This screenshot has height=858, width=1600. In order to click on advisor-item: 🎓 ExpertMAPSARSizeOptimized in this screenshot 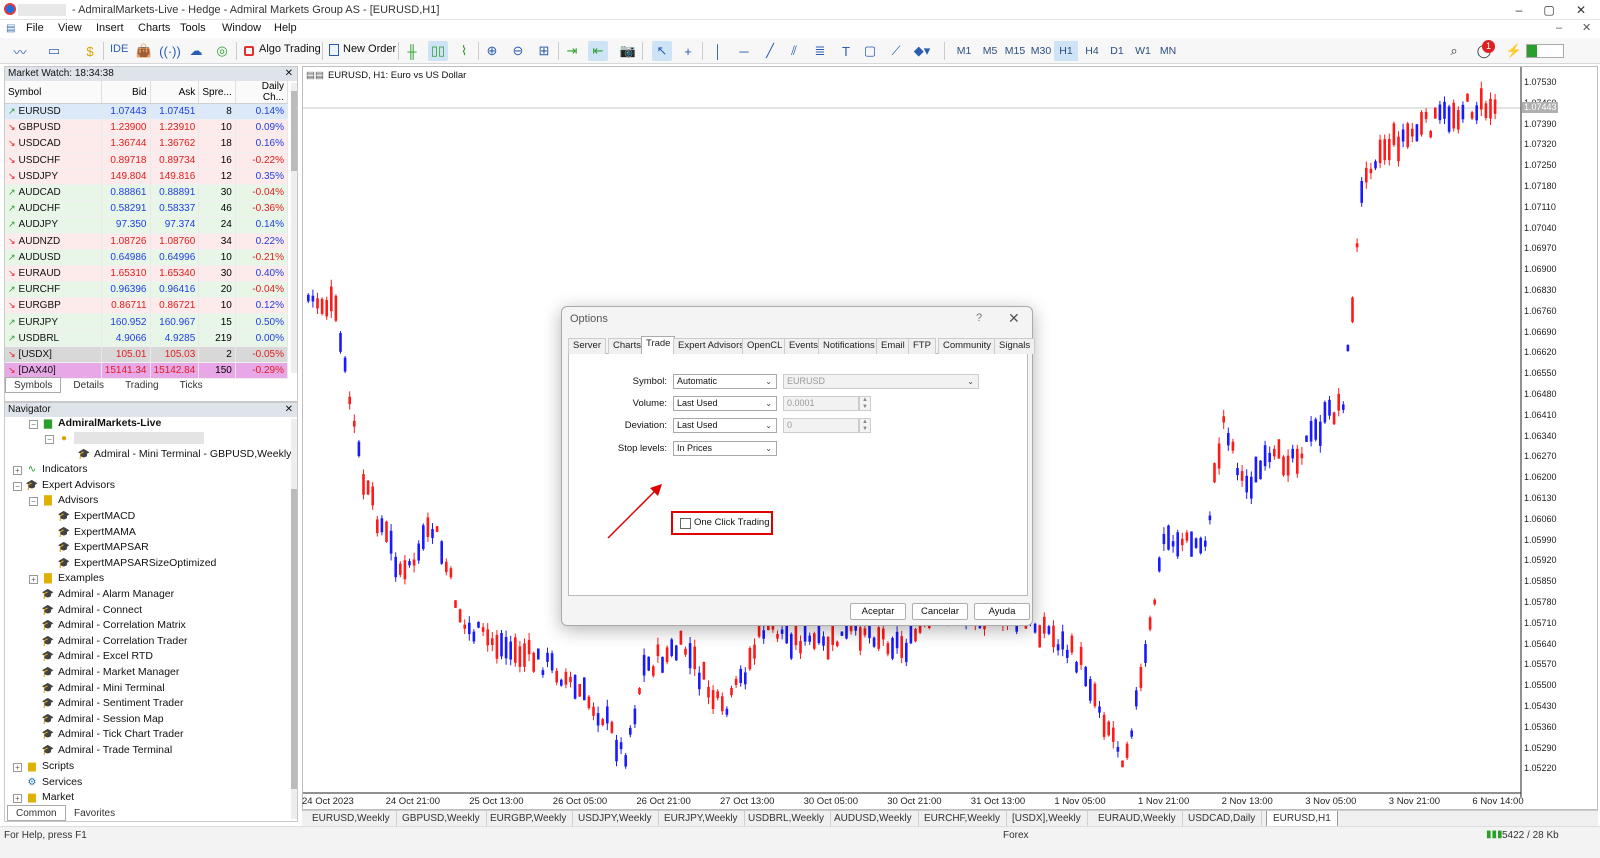, I will do `click(137, 563)`.